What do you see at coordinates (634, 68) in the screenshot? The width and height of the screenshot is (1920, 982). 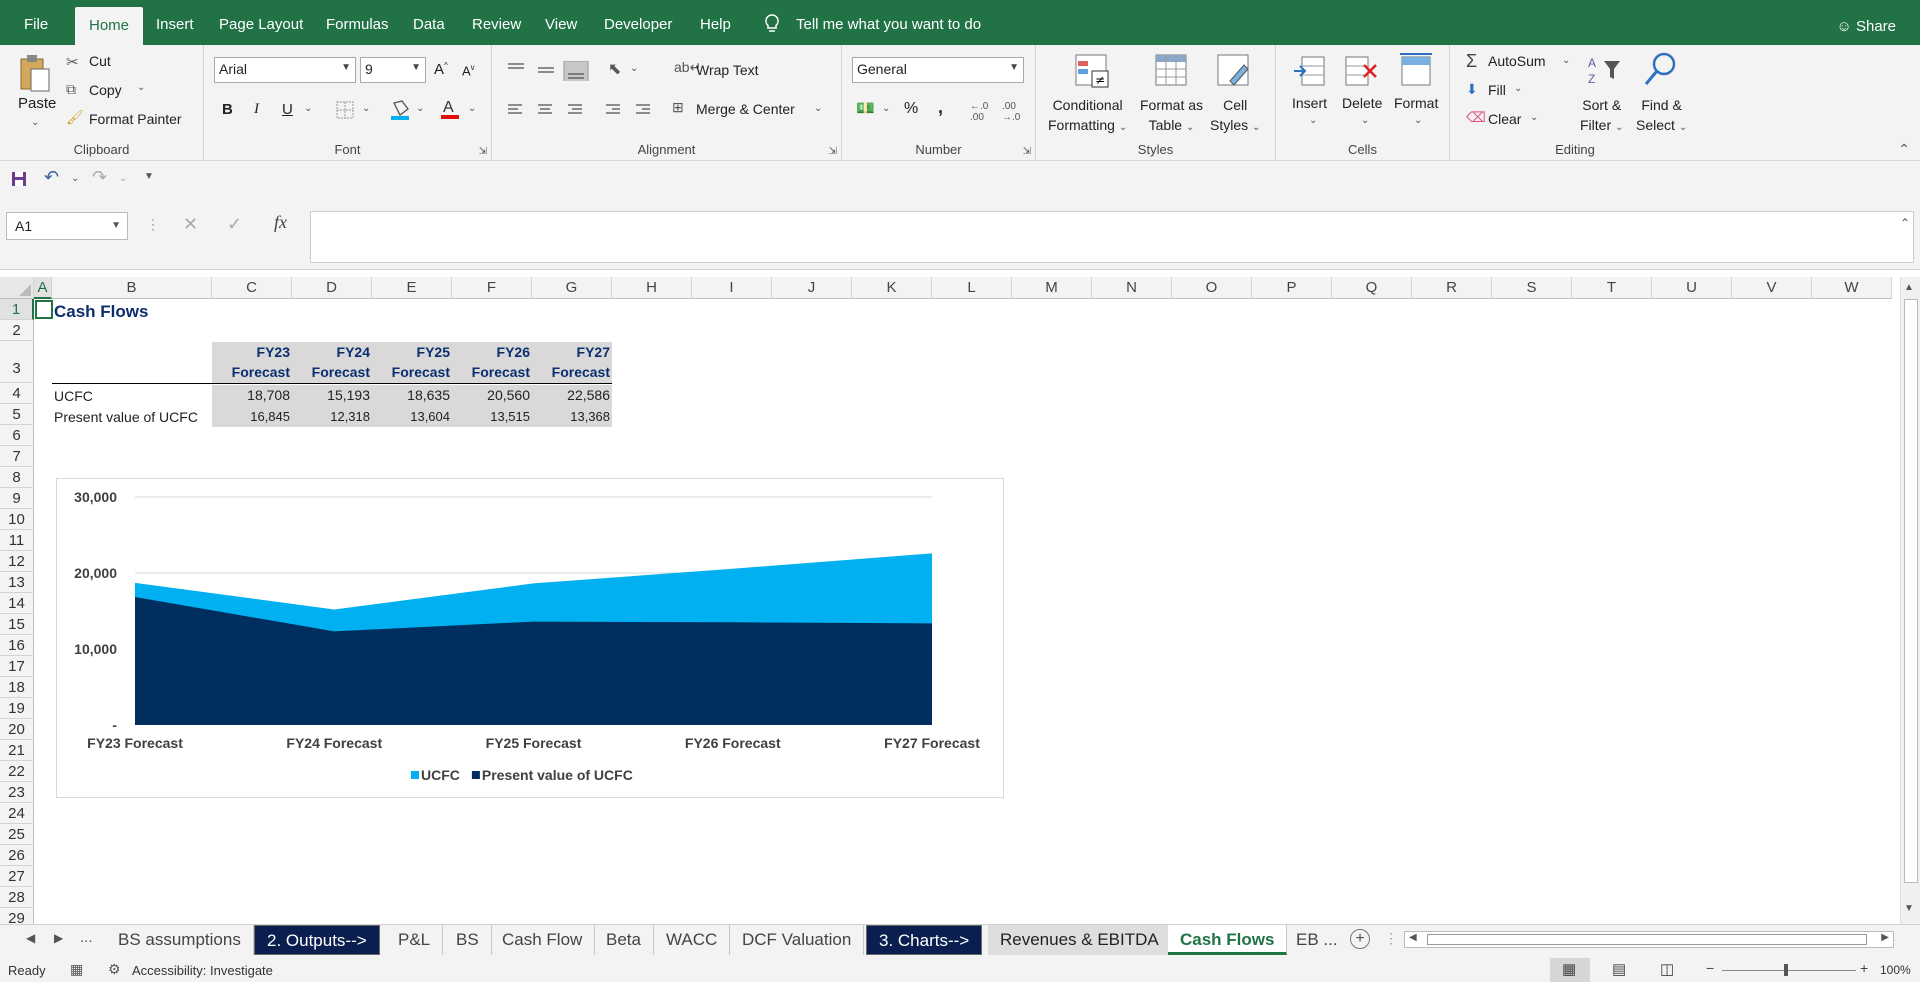 I see `orientation-dropdown-icon: ⌄` at bounding box center [634, 68].